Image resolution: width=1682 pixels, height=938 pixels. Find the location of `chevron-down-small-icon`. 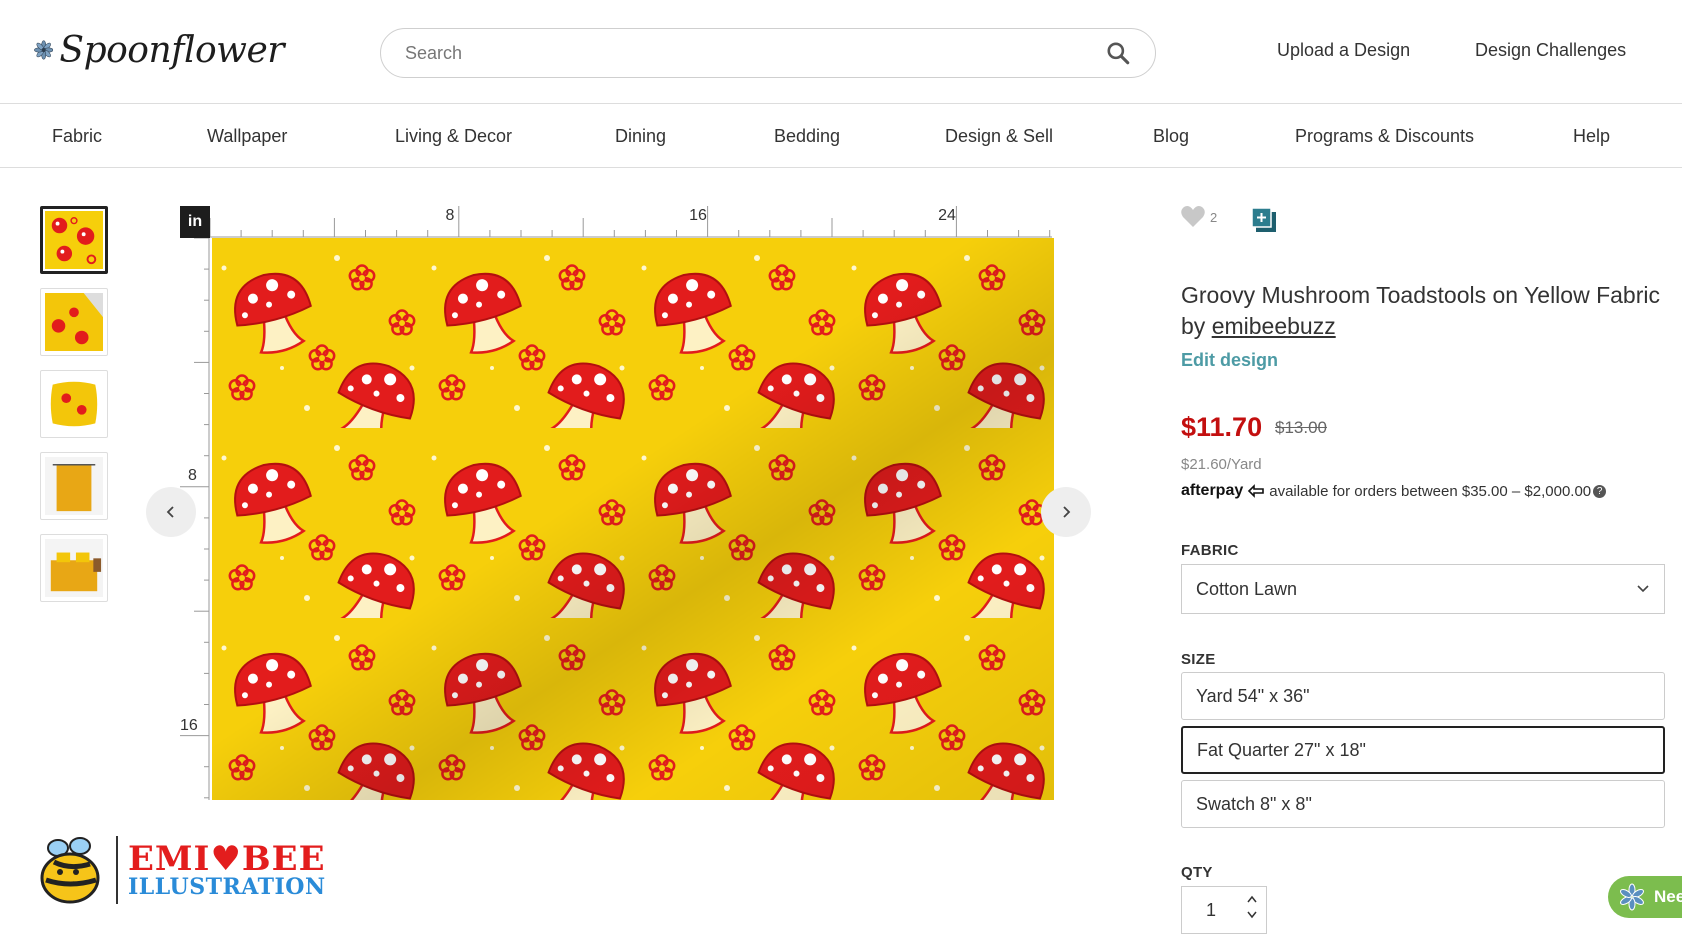

chevron-down-small-icon is located at coordinates (1252, 915).